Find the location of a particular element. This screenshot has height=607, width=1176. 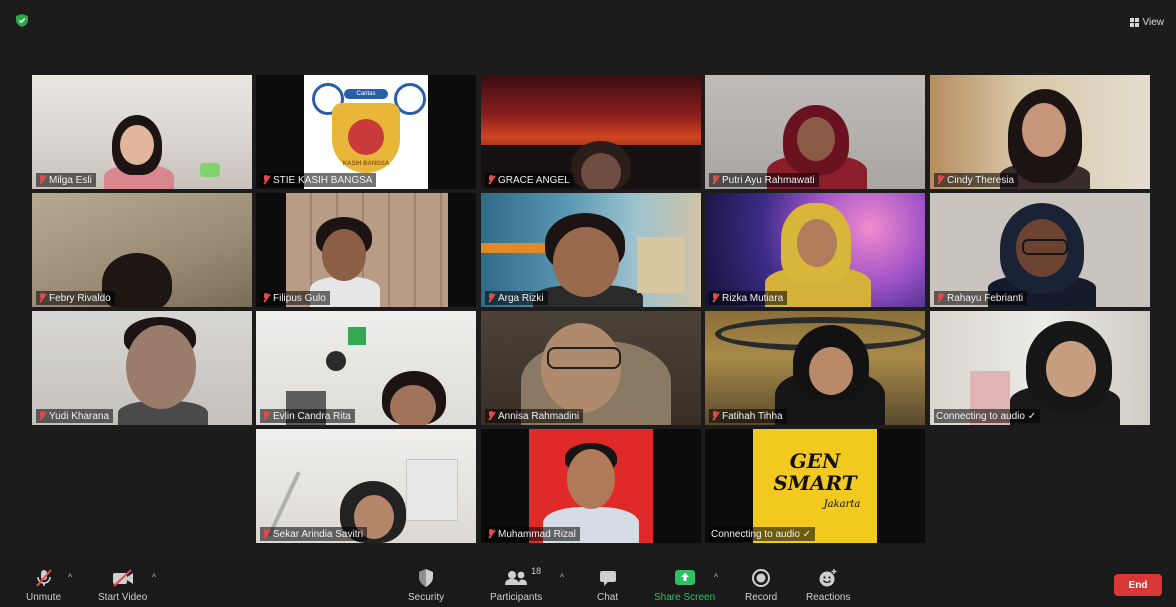

participant-tile: Arga Rizki is located at coordinates (591, 250).